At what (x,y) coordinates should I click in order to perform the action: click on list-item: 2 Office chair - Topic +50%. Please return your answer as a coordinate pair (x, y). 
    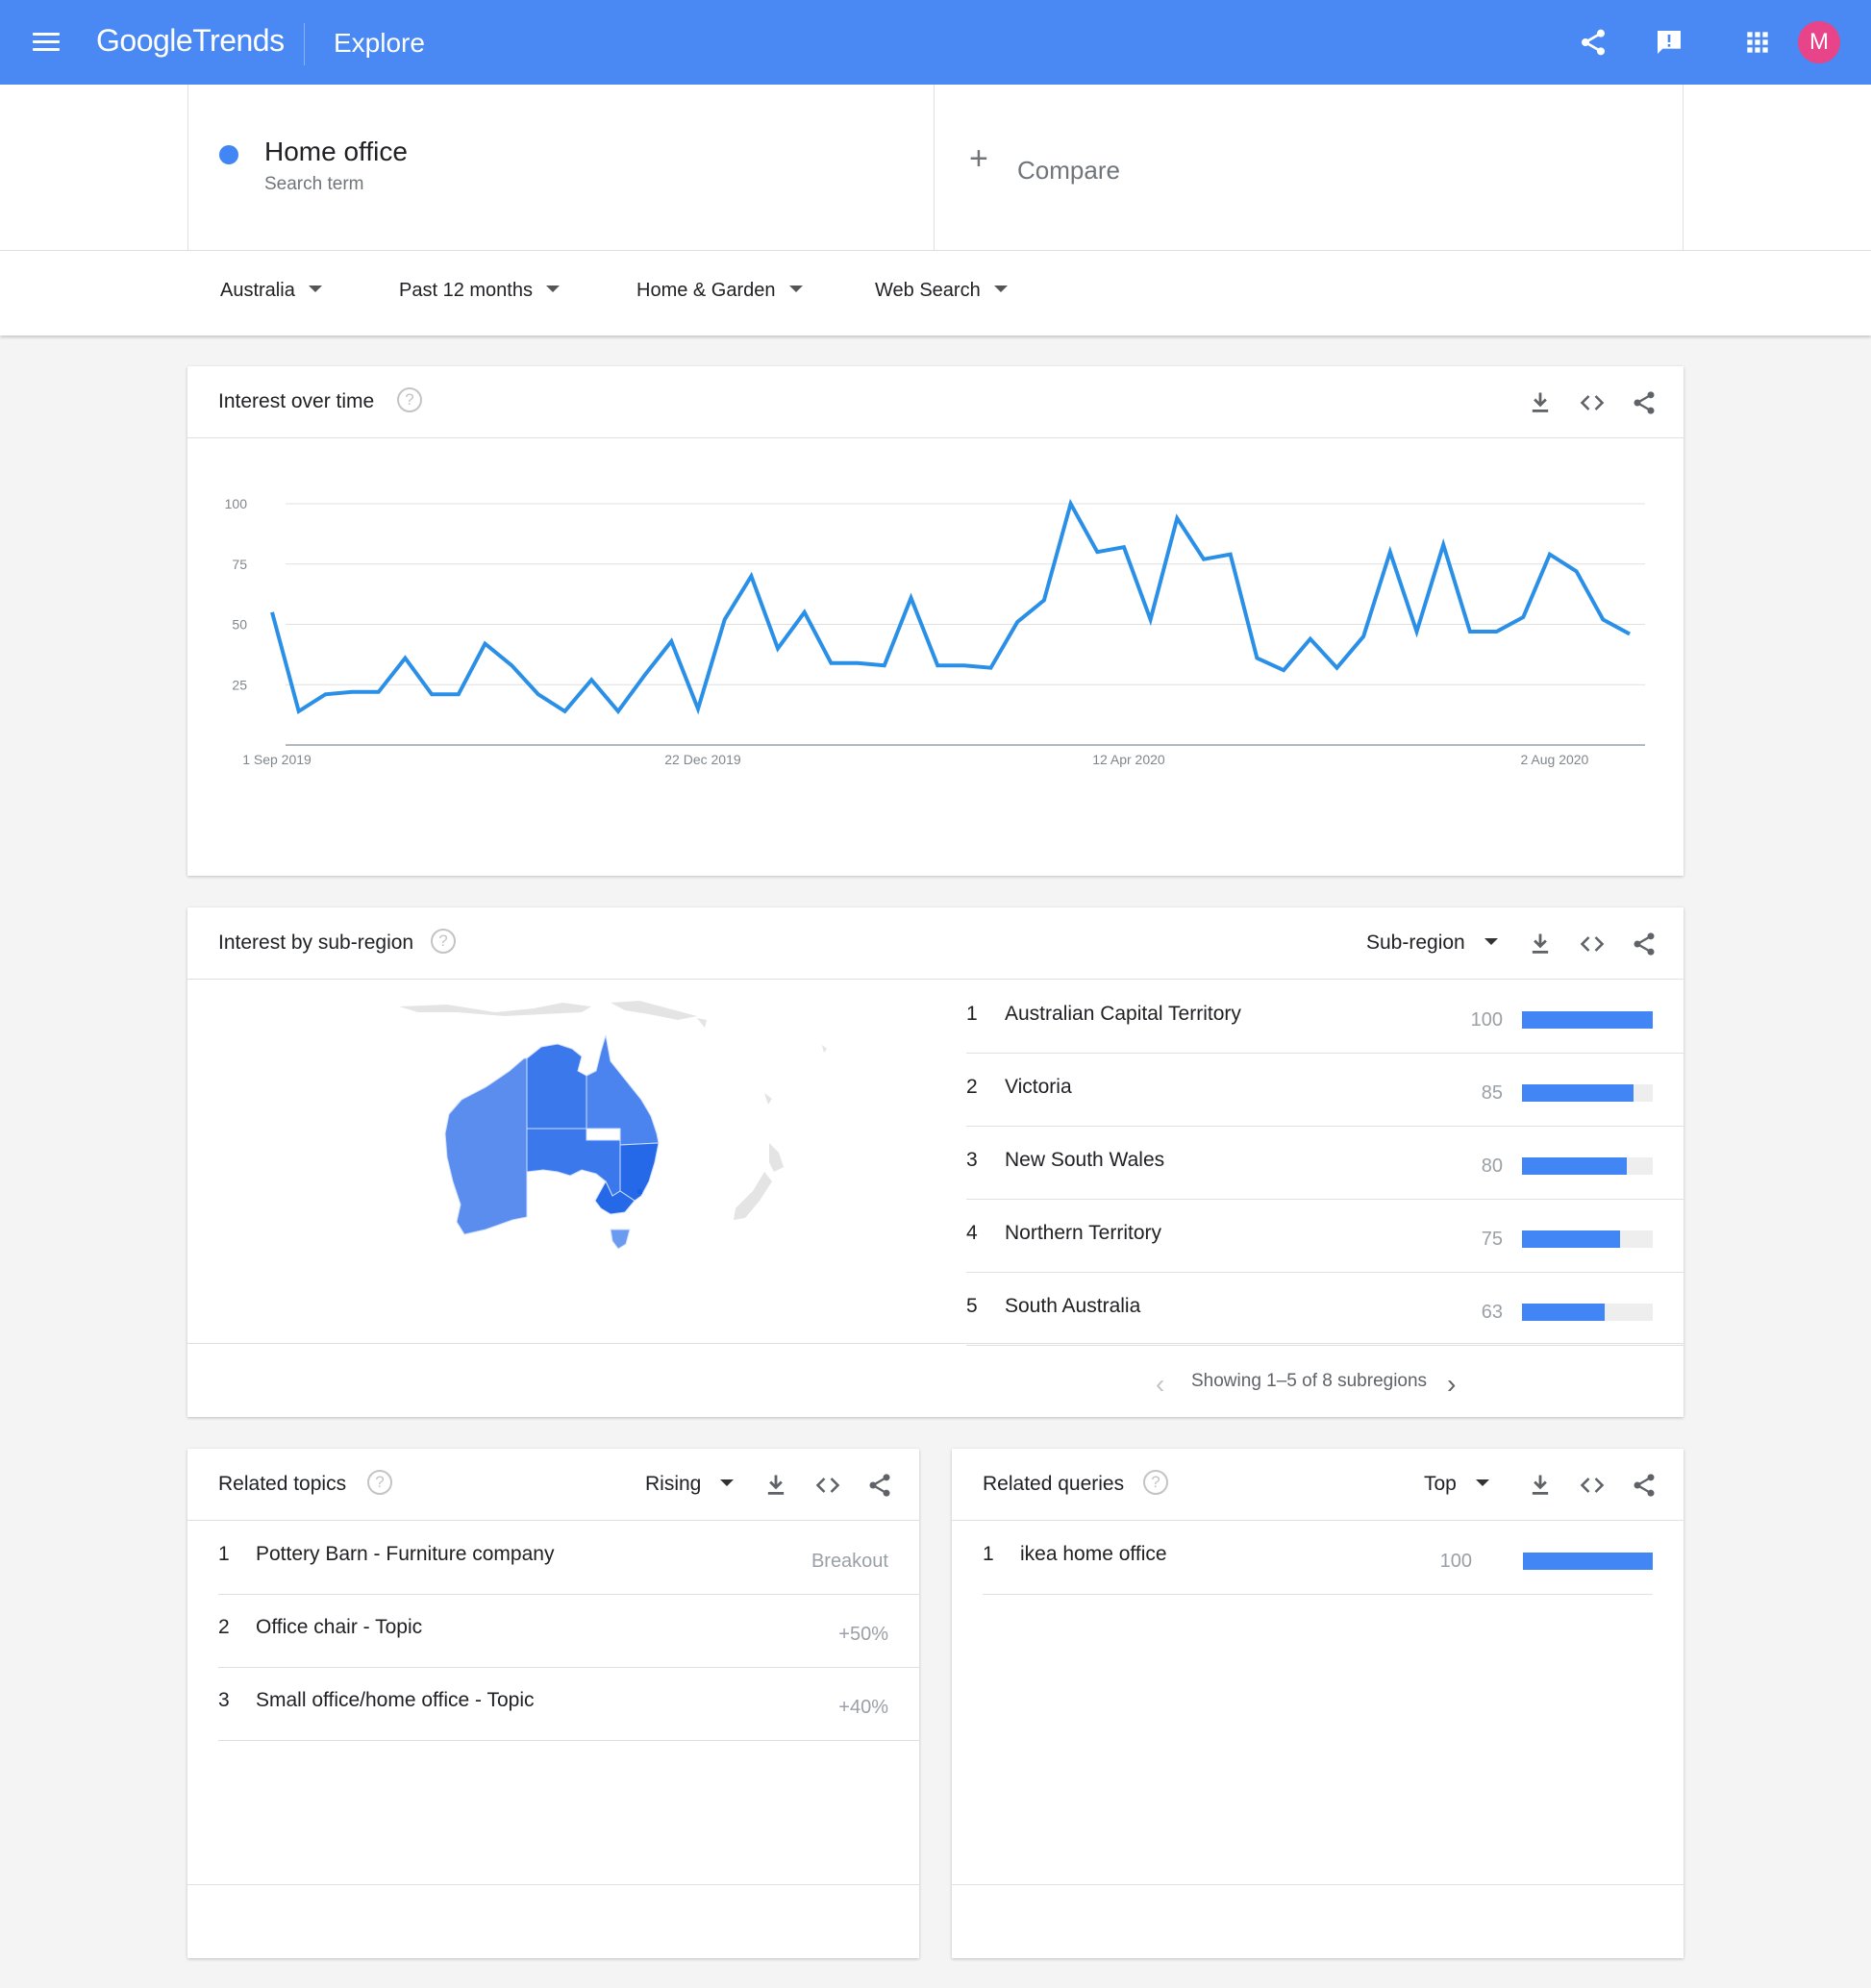
    Looking at the image, I should click on (568, 1632).